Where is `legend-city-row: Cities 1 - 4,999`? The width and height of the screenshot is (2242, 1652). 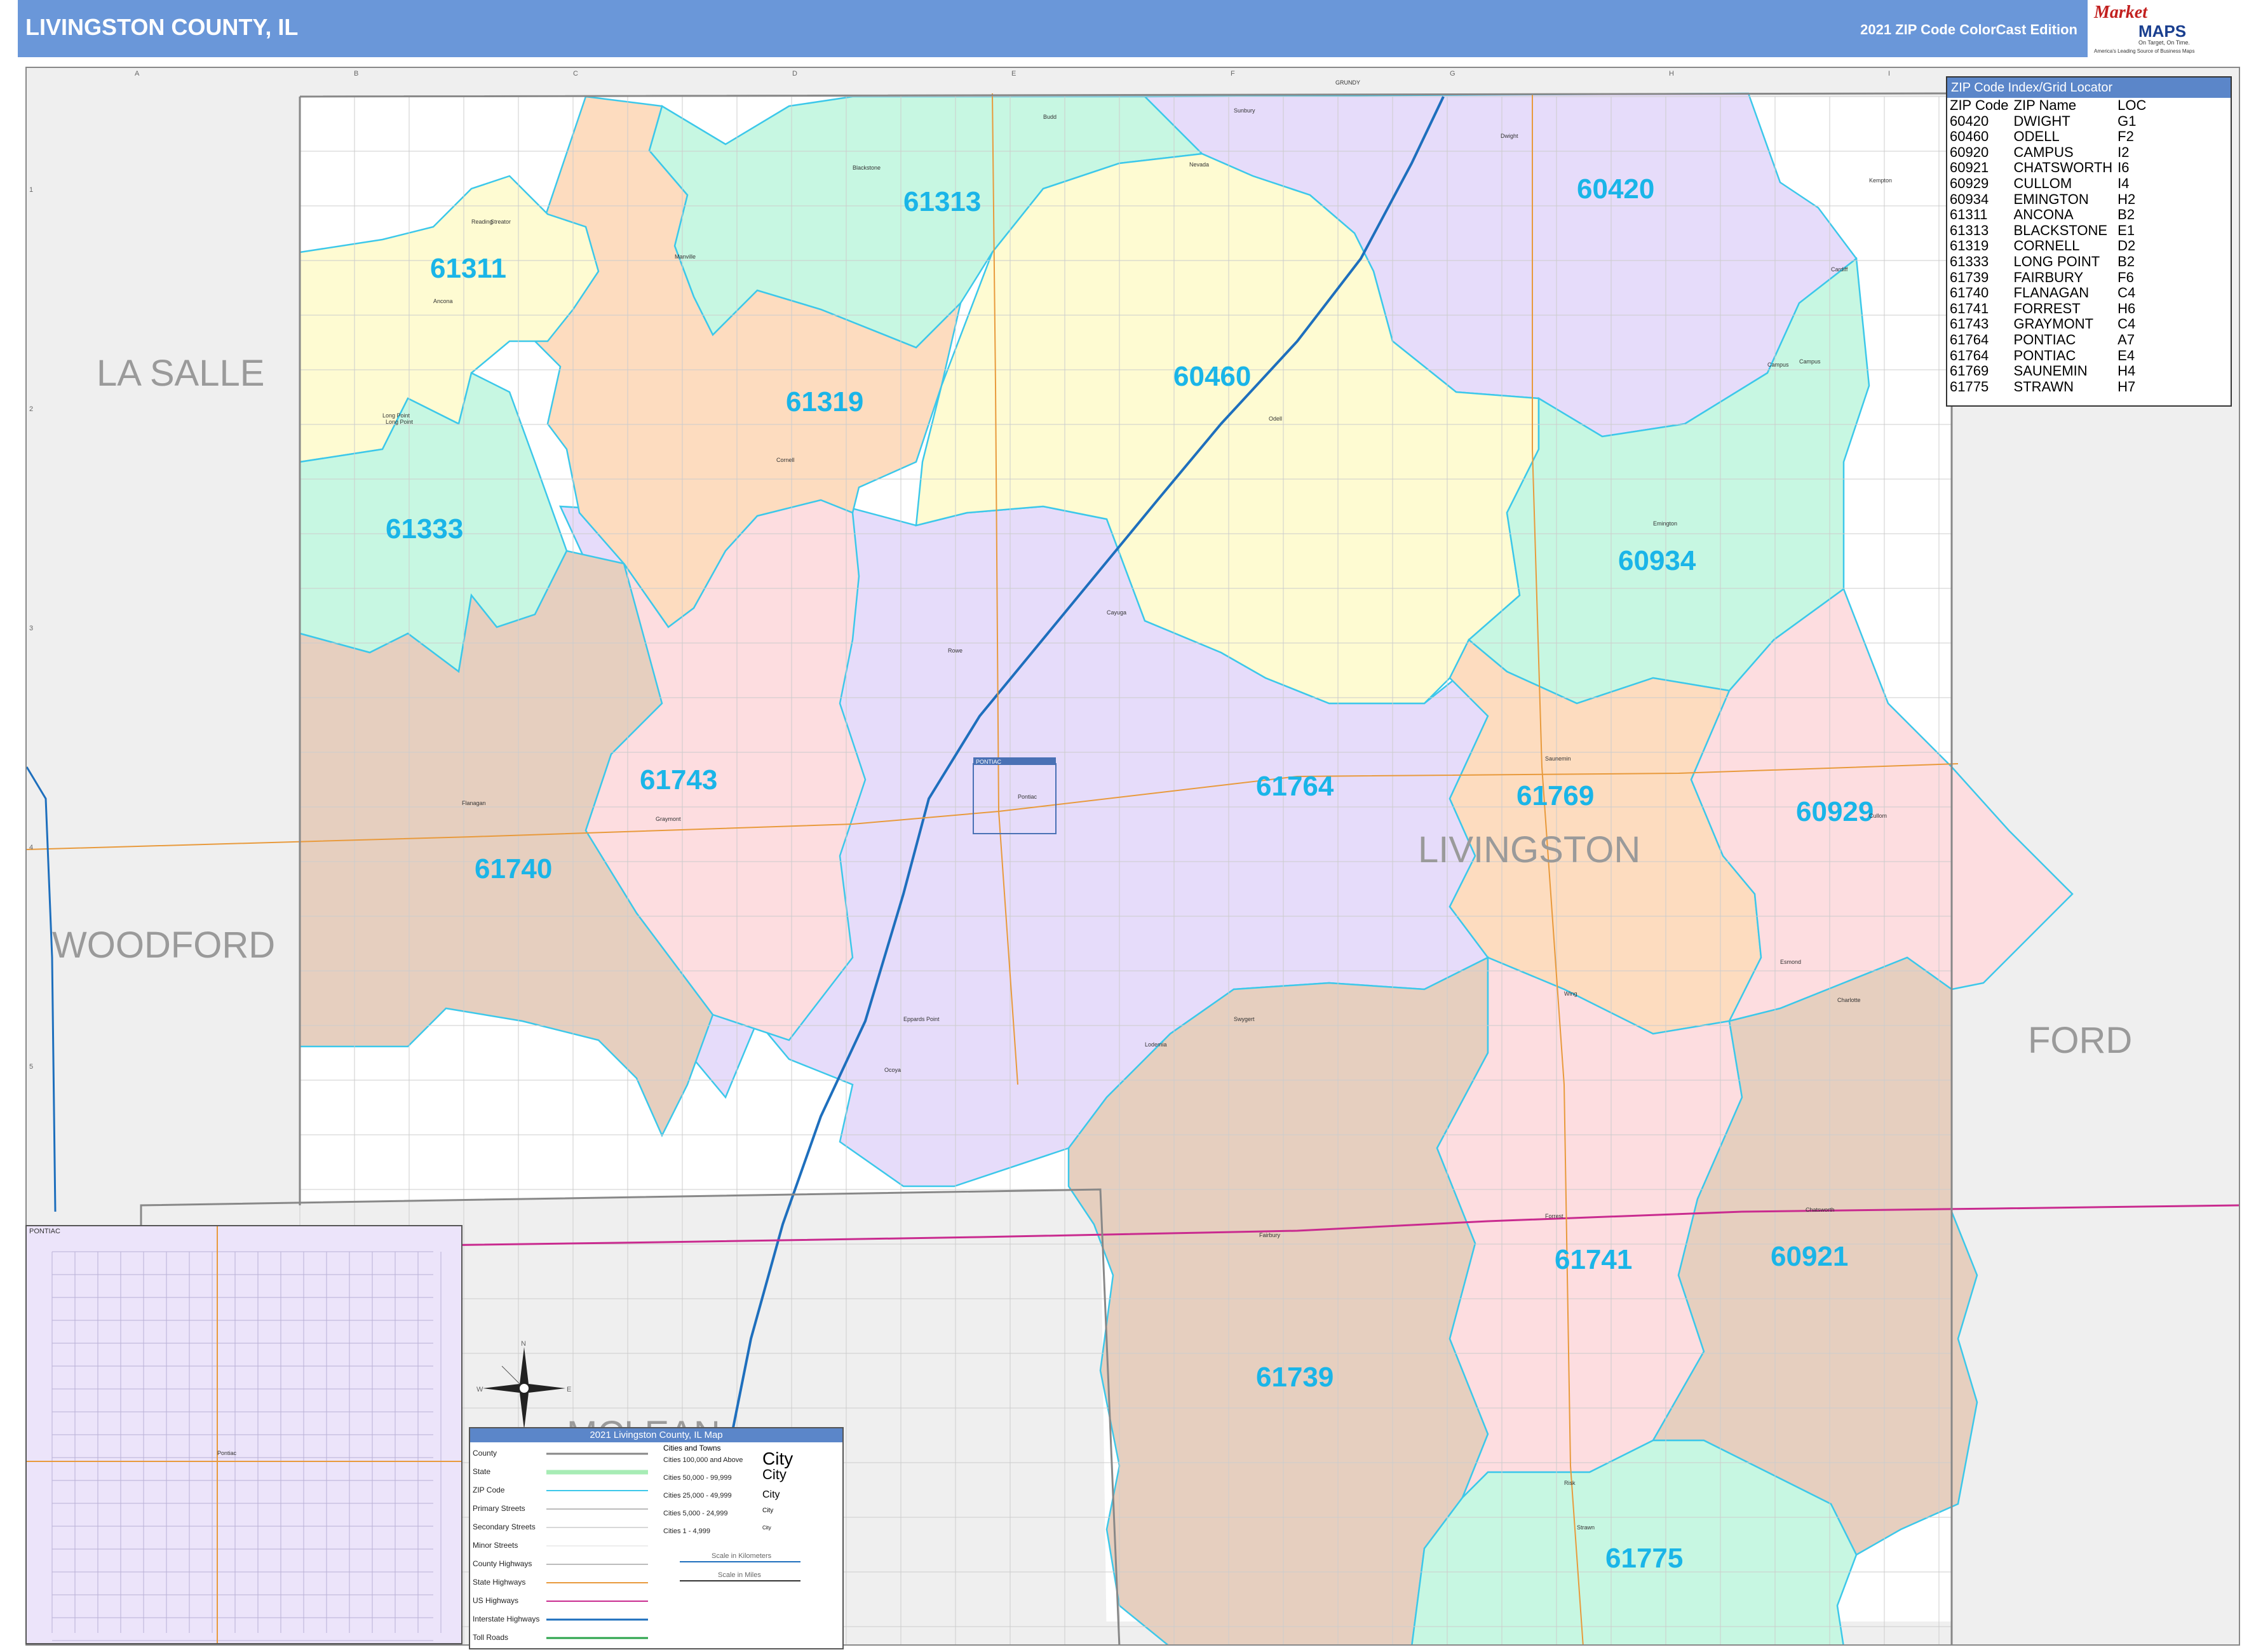
legend-city-row: Cities 1 - 4,999 is located at coordinates (686, 1531).